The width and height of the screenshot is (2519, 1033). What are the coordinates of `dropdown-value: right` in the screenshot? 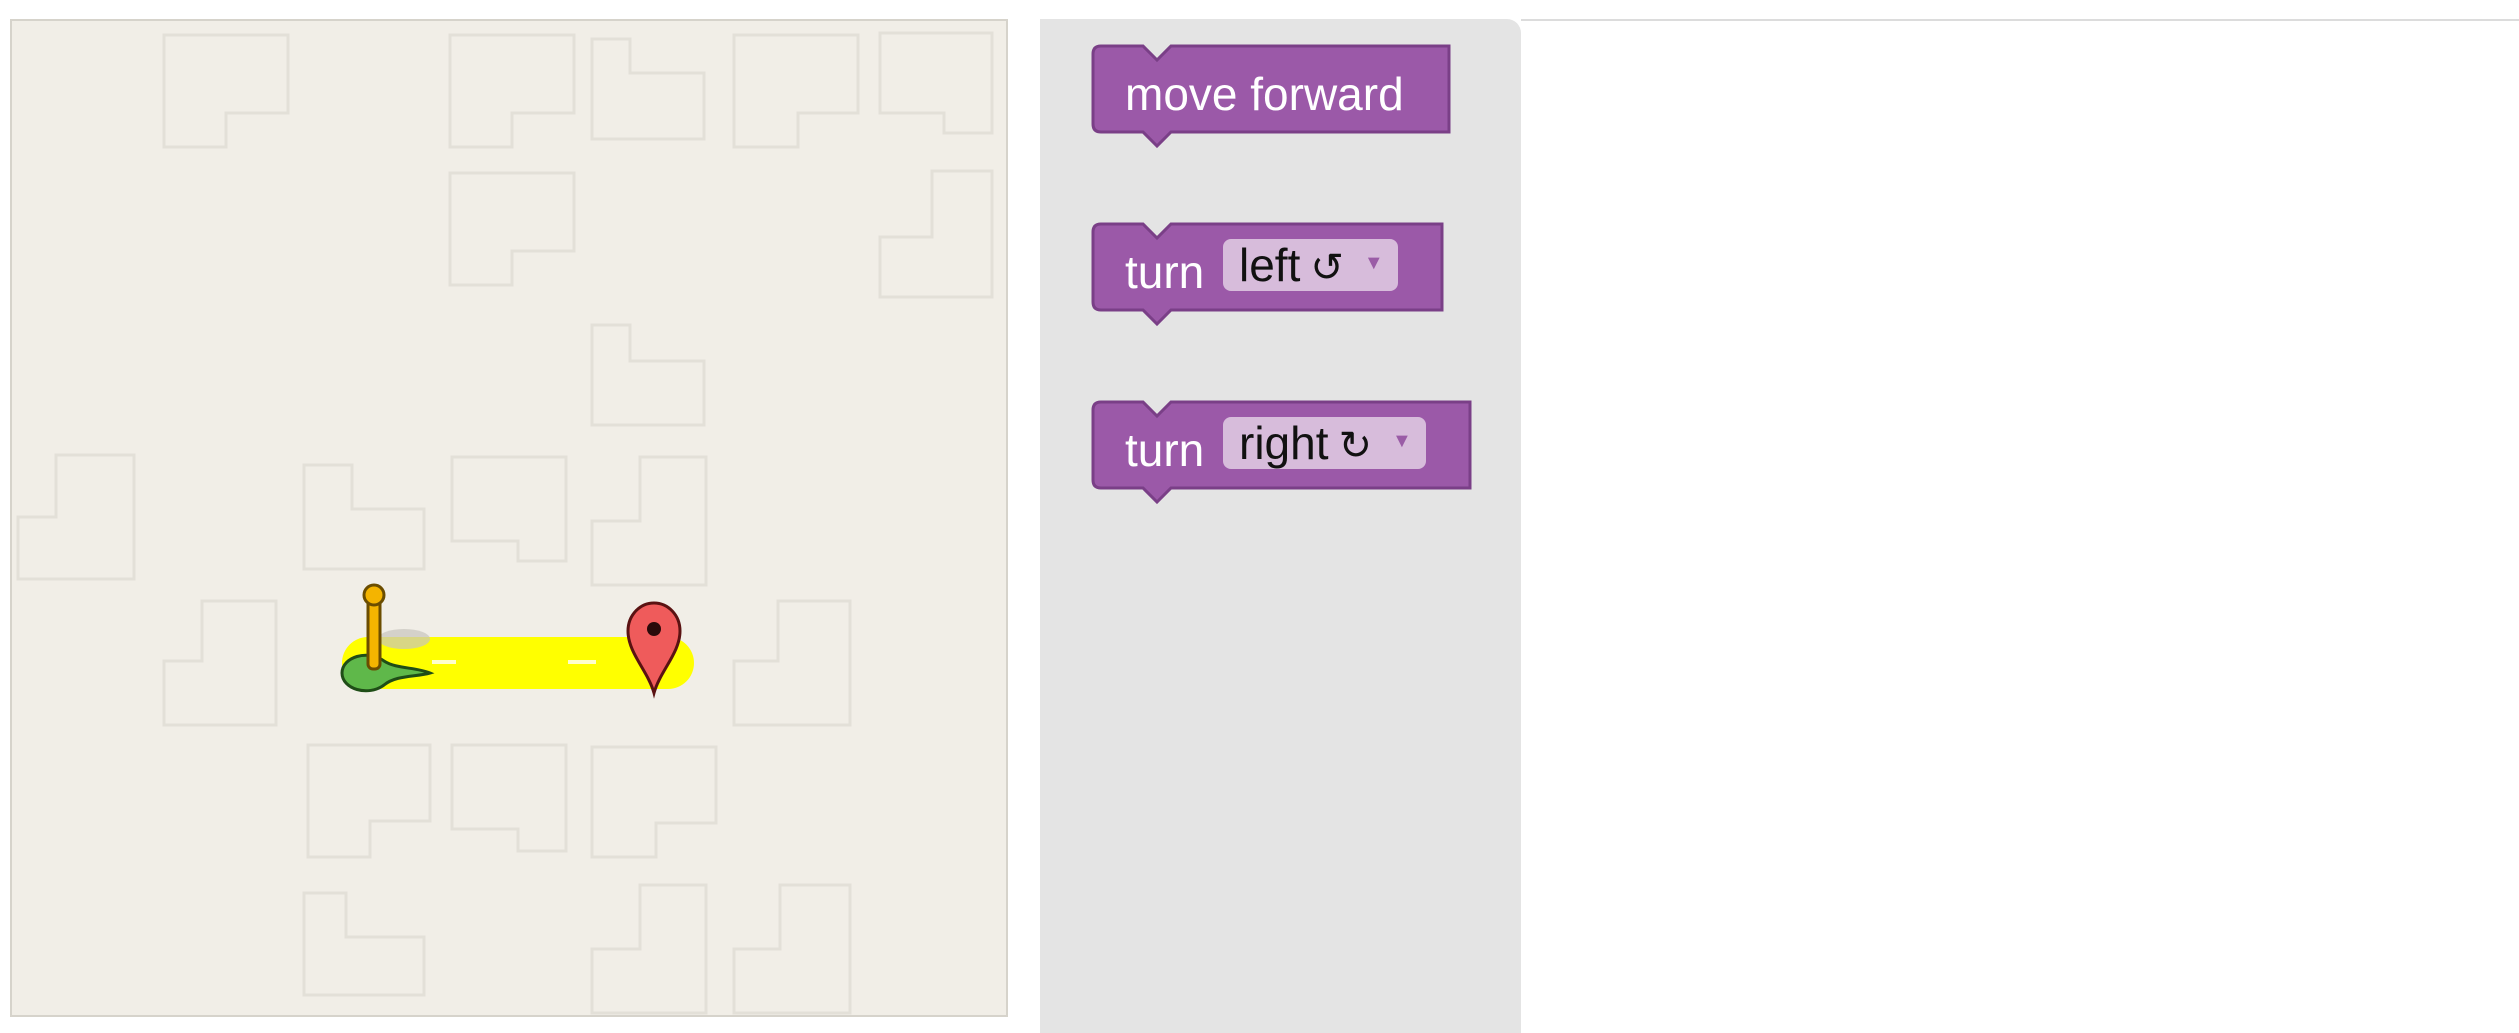 It's located at (1284, 443).